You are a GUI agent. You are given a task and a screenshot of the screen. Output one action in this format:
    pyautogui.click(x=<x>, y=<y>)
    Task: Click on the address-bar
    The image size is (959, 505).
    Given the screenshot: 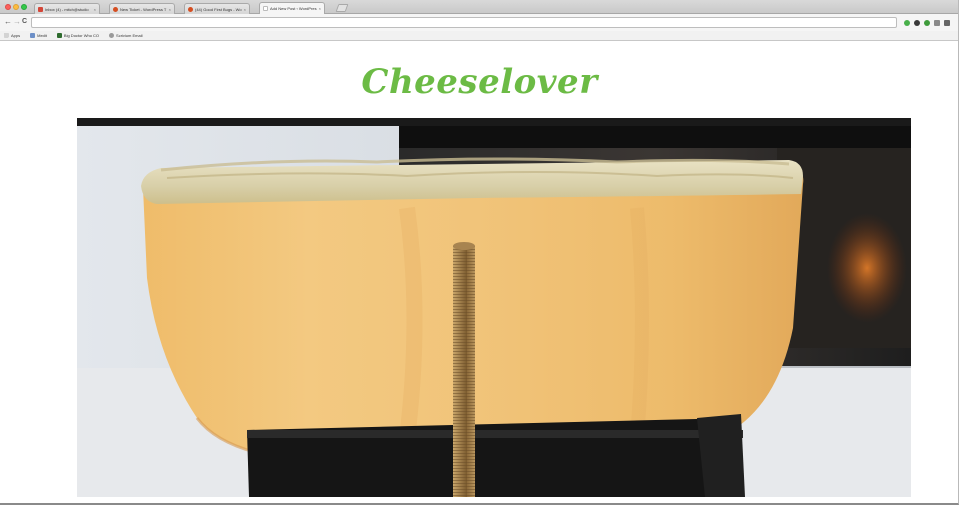 What is the action you would take?
    pyautogui.click(x=464, y=22)
    